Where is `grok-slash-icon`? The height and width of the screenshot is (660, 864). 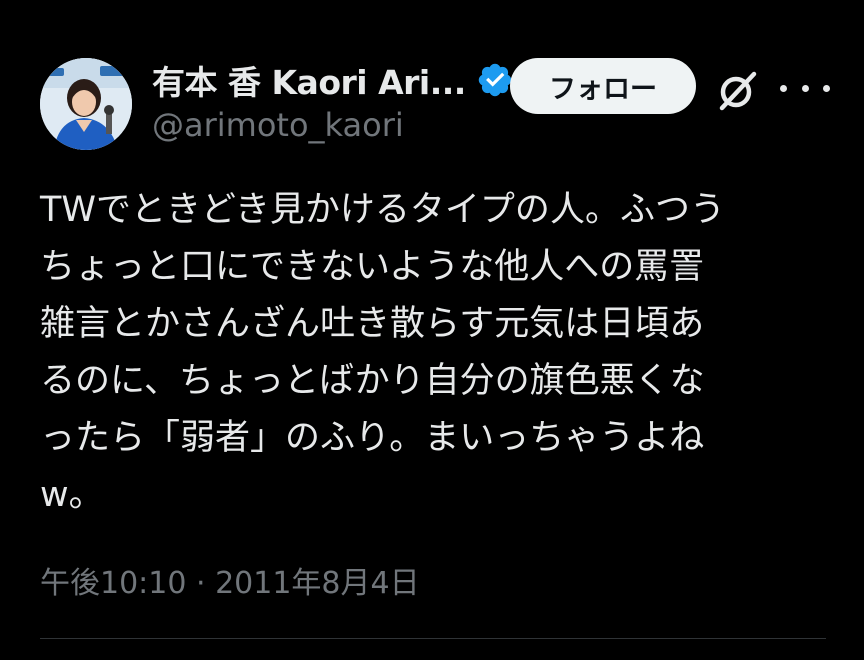 grok-slash-icon is located at coordinates (738, 90).